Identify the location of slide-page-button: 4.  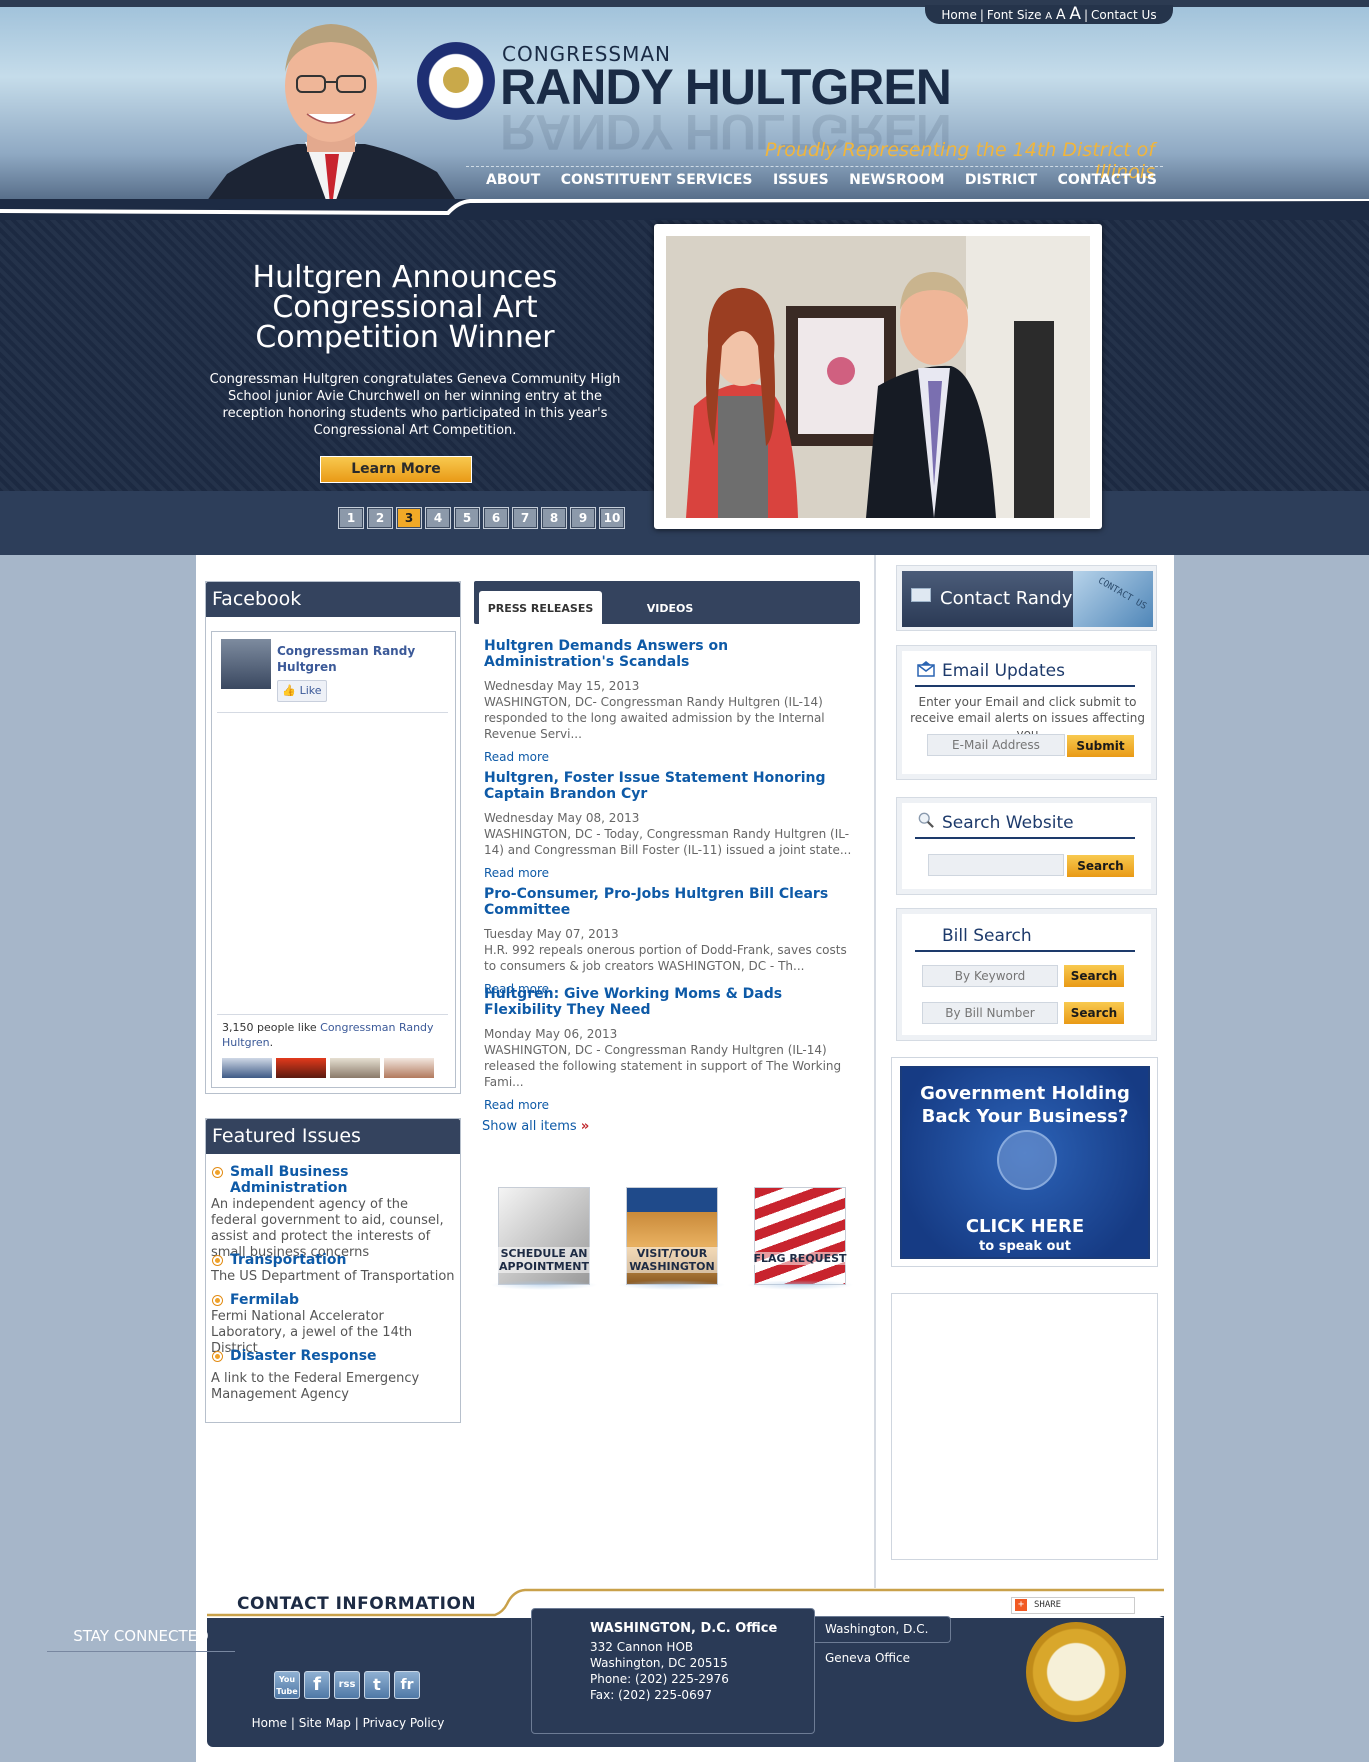
(438, 518).